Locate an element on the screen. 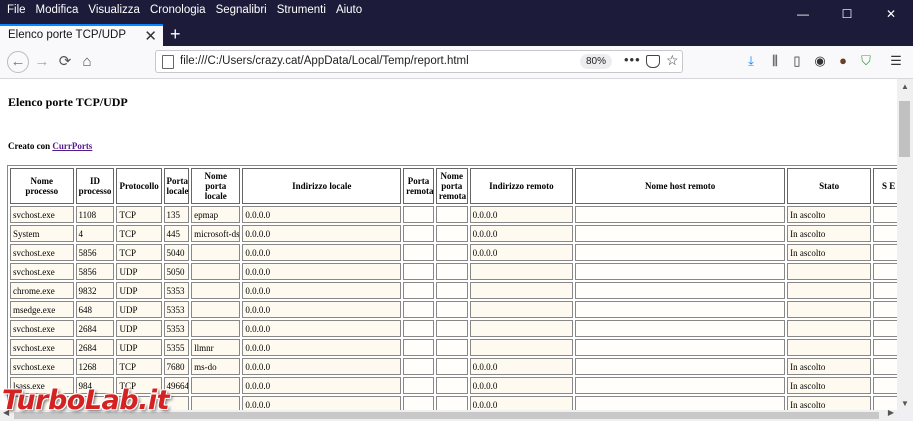  page-icon is located at coordinates (168, 62).